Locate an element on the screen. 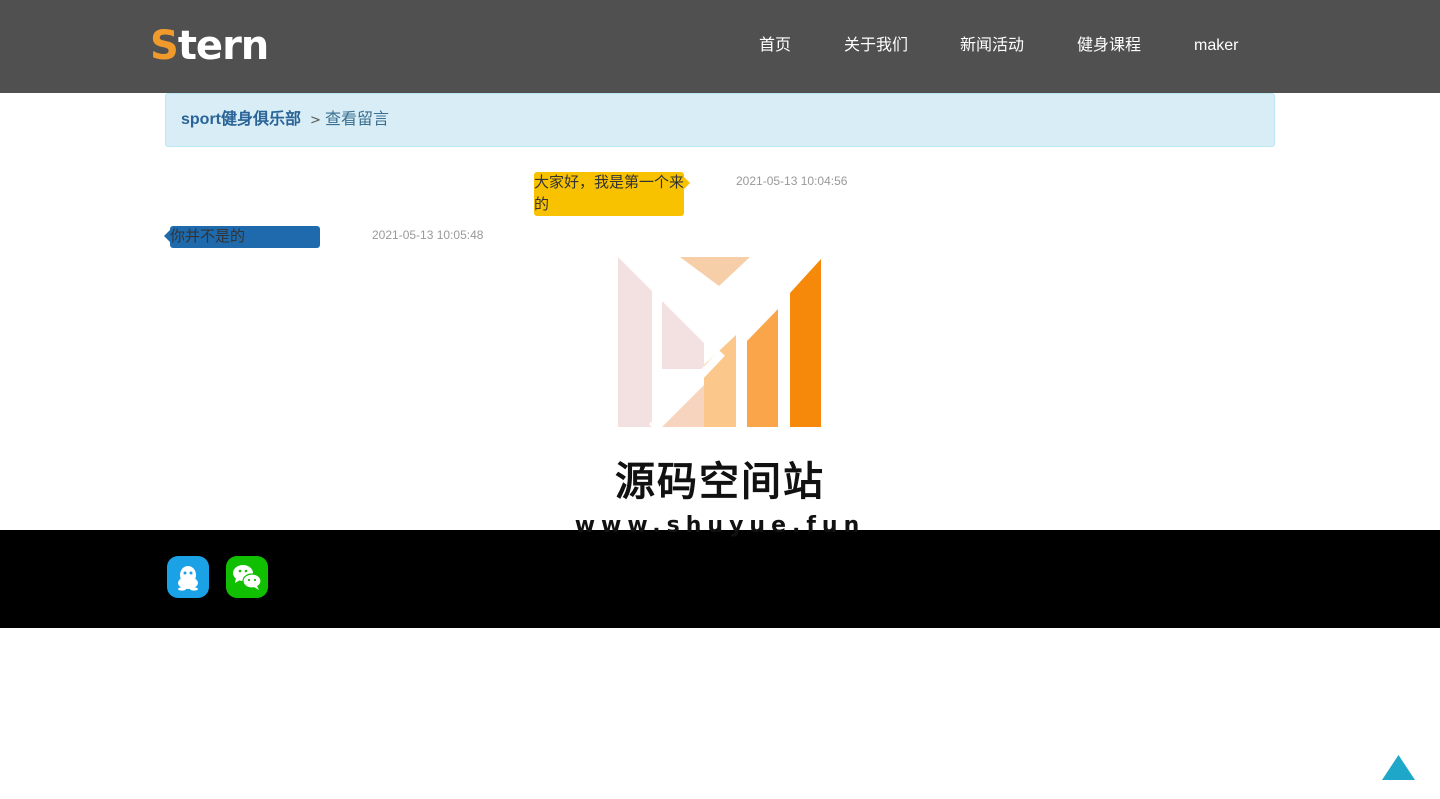 The width and height of the screenshot is (1440, 799). wechat-icon is located at coordinates (247, 577).